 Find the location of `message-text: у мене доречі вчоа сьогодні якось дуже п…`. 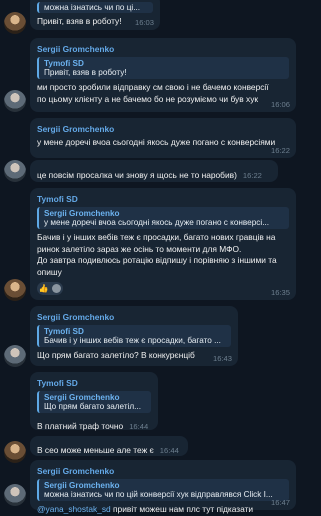

message-text: у мене доречі вчоа сьогодні якось дуже п… is located at coordinates (156, 142).